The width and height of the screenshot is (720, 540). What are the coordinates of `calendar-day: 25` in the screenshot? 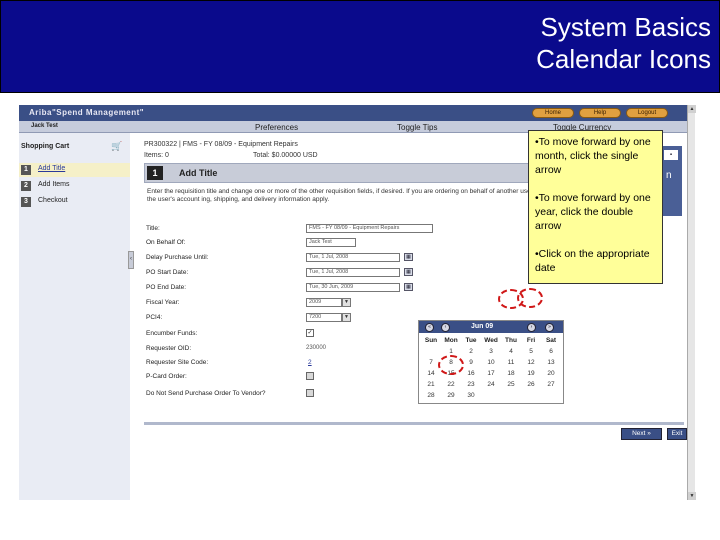 It's located at (511, 384).